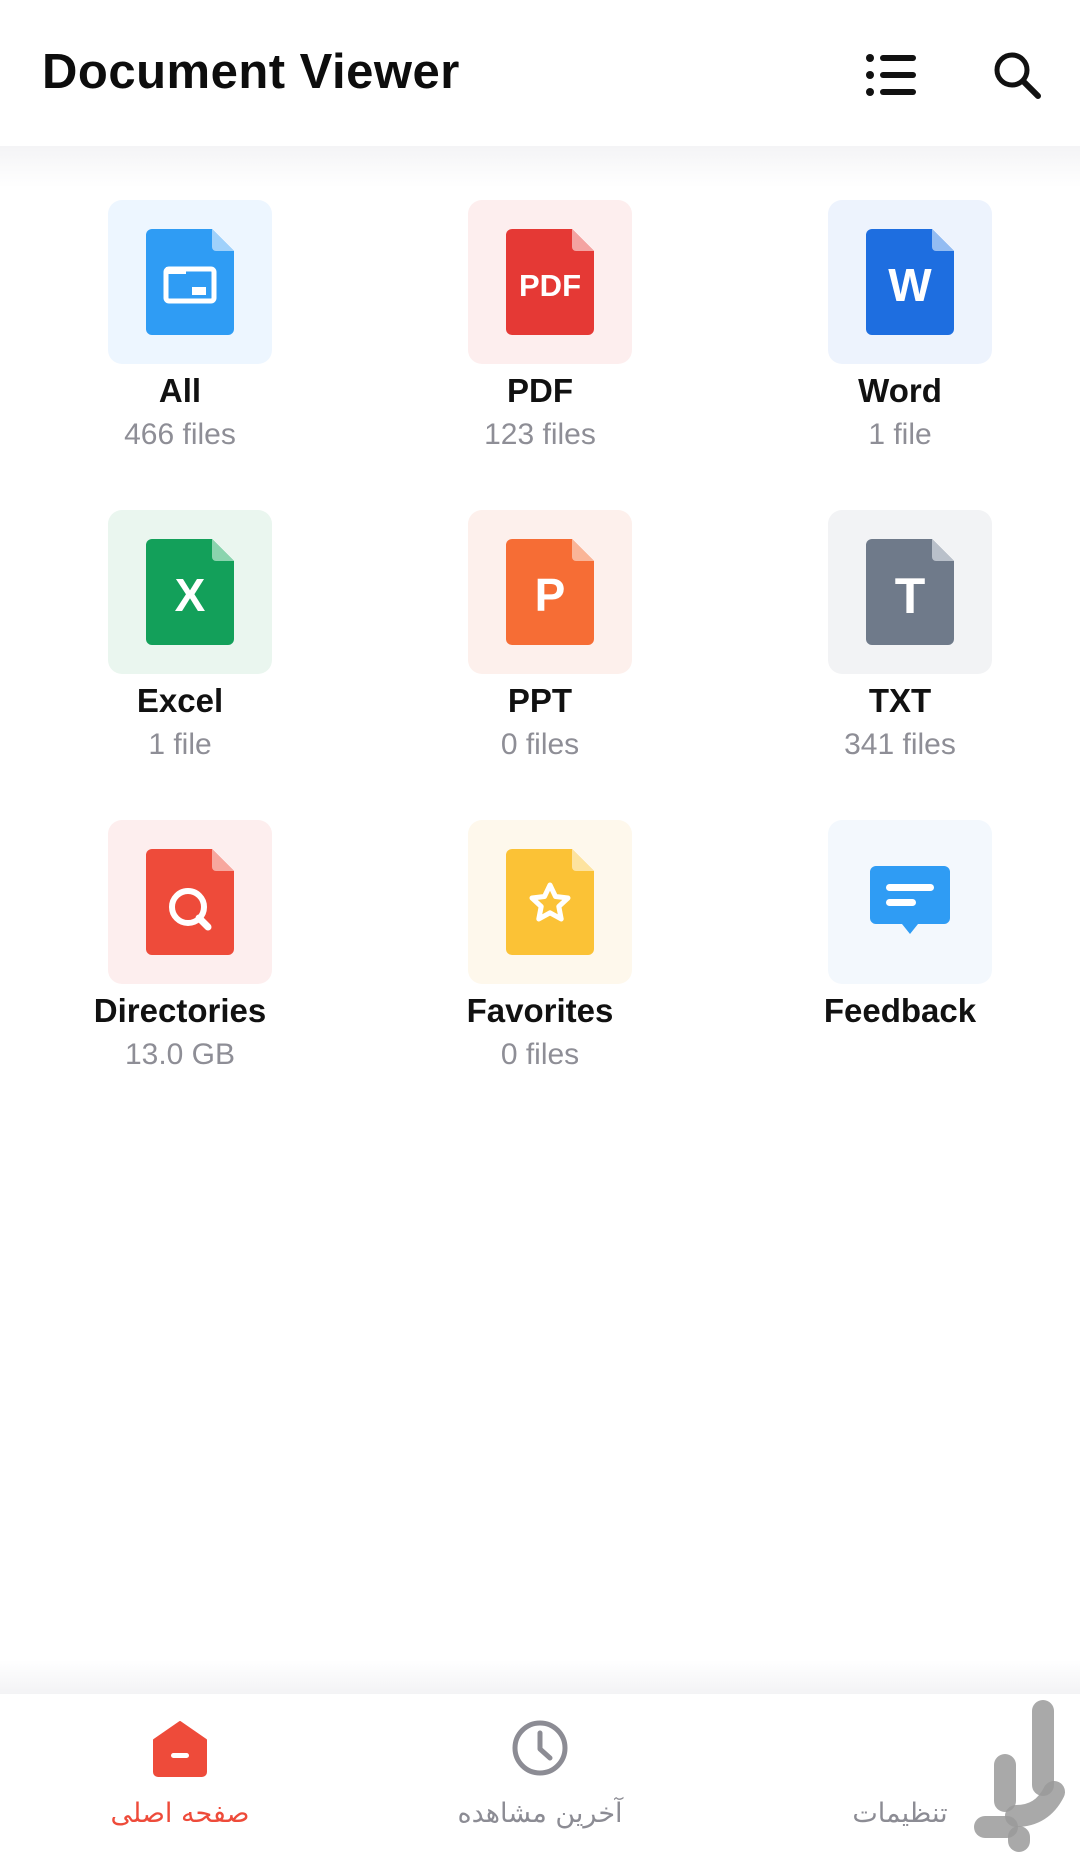  I want to click on excel-glyph: X, so click(190, 595).